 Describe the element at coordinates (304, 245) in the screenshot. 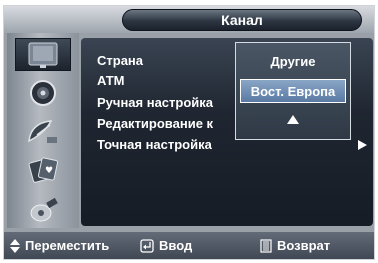

I see `hint-return-label: Возврат` at that location.